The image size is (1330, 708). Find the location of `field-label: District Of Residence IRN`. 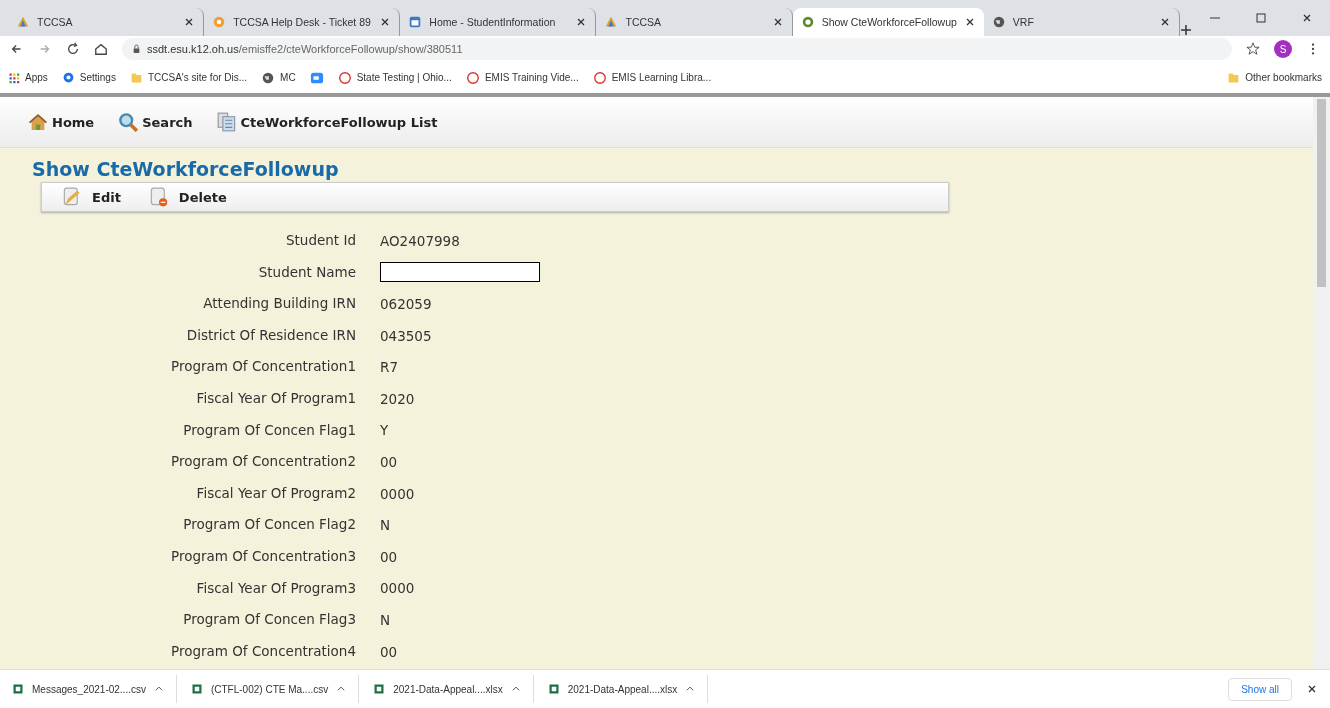

field-label: District Of Residence IRN is located at coordinates (270, 335).